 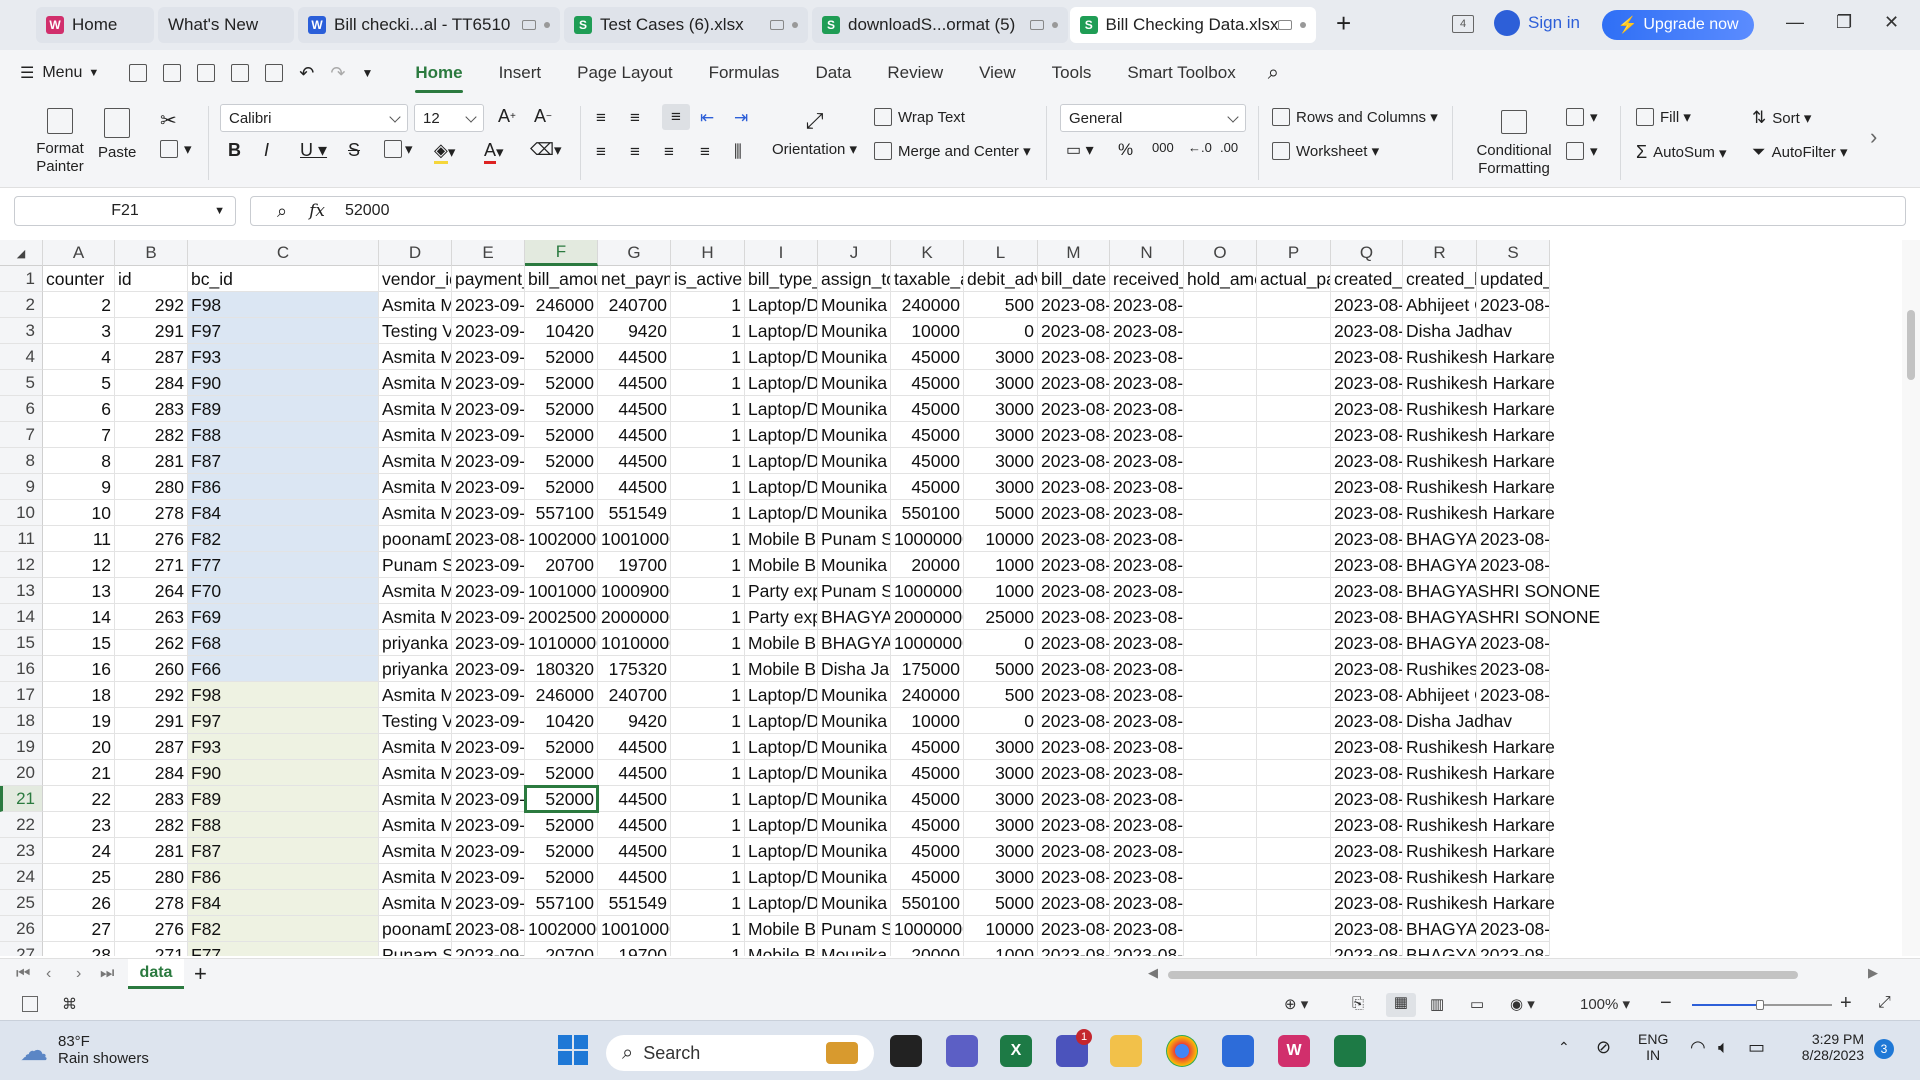 What do you see at coordinates (21, 279) in the screenshot?
I see `row-header: 1` at bounding box center [21, 279].